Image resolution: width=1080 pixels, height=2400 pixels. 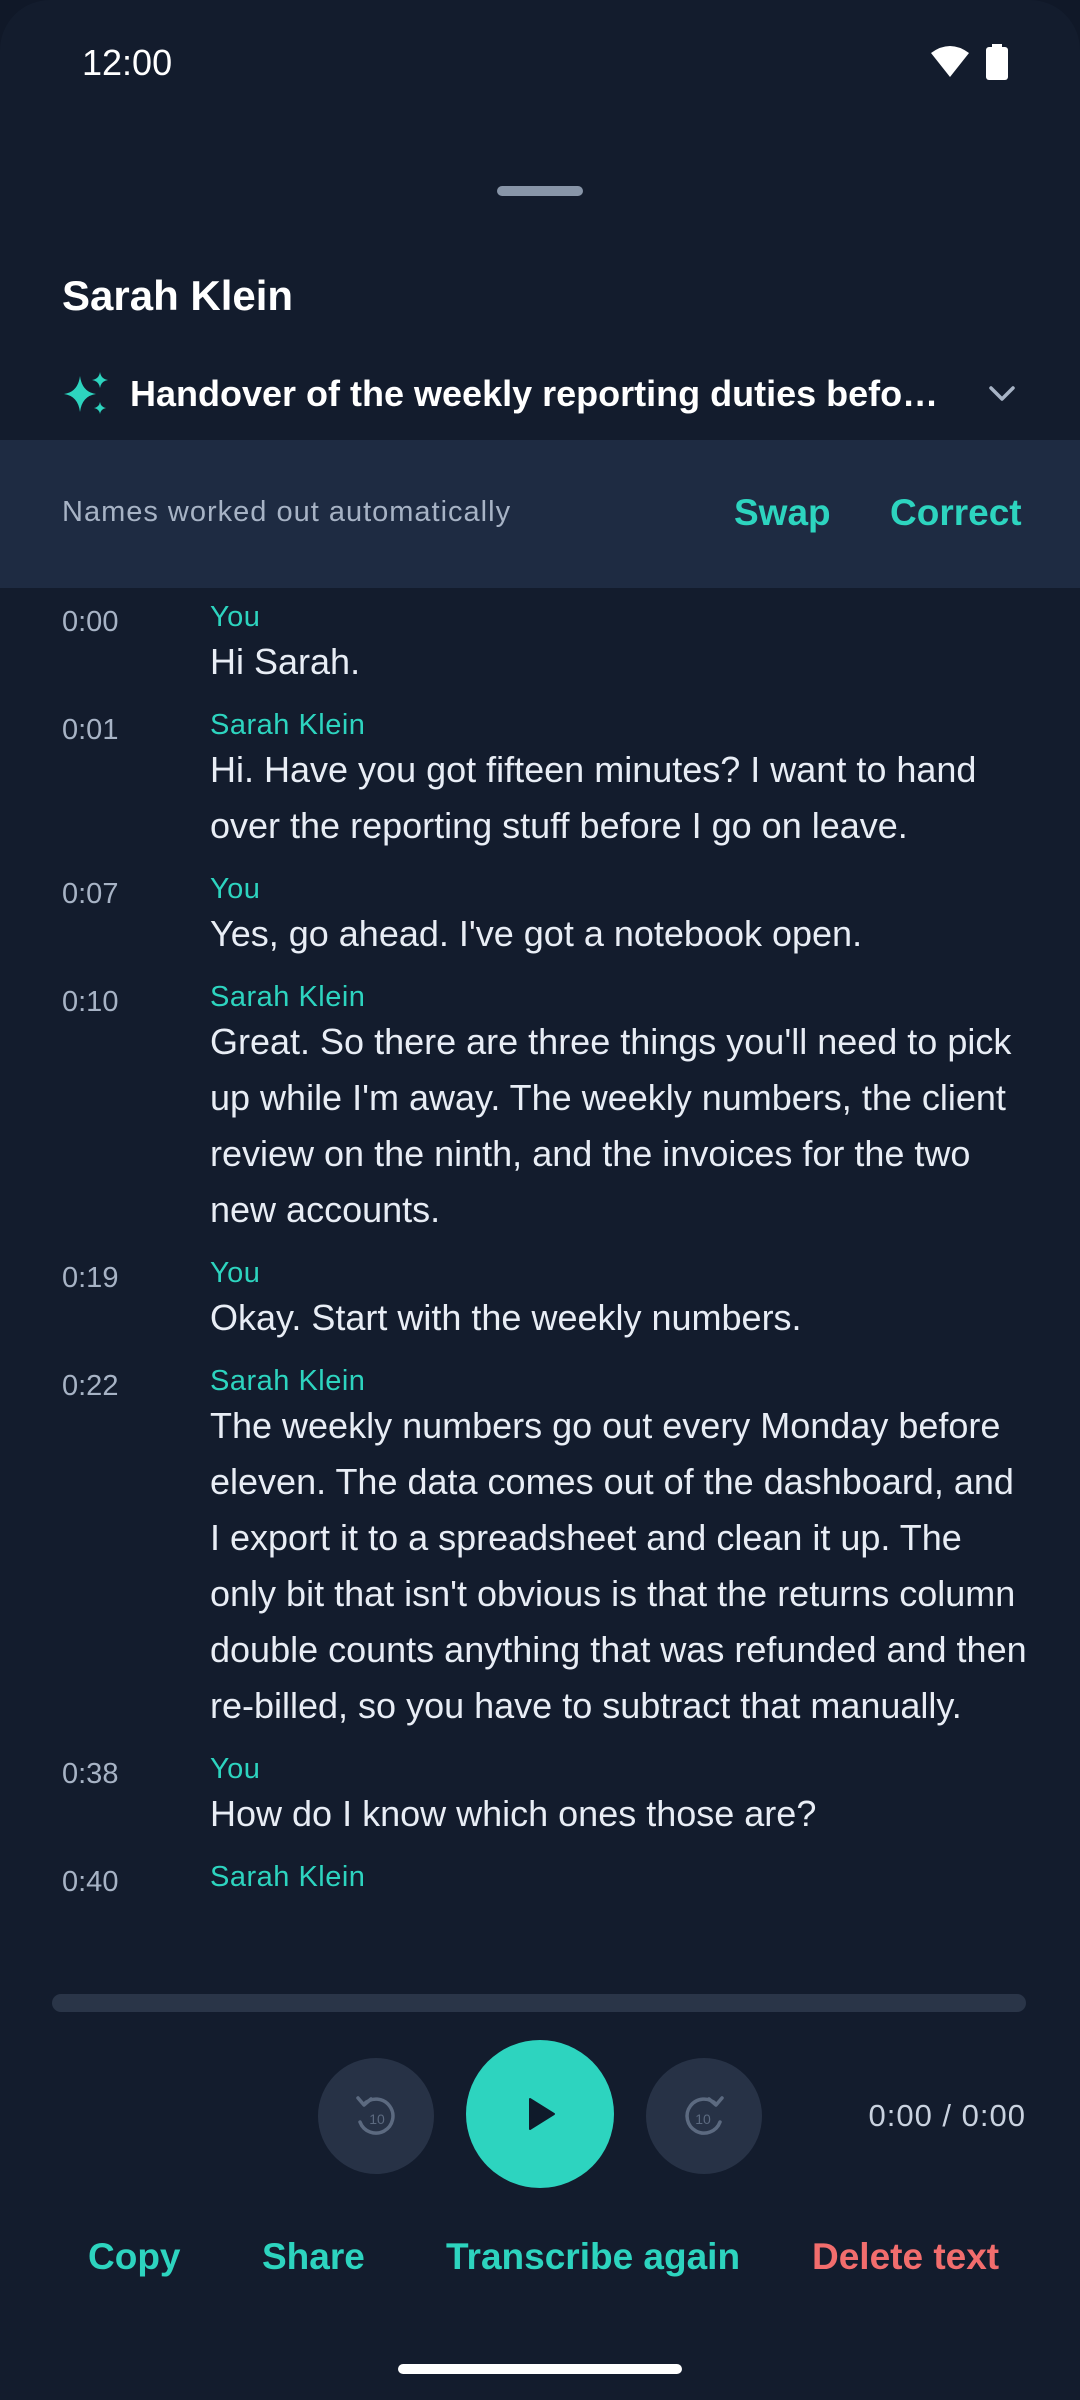 I want to click on home-indicator, so click(x=540, y=2369).